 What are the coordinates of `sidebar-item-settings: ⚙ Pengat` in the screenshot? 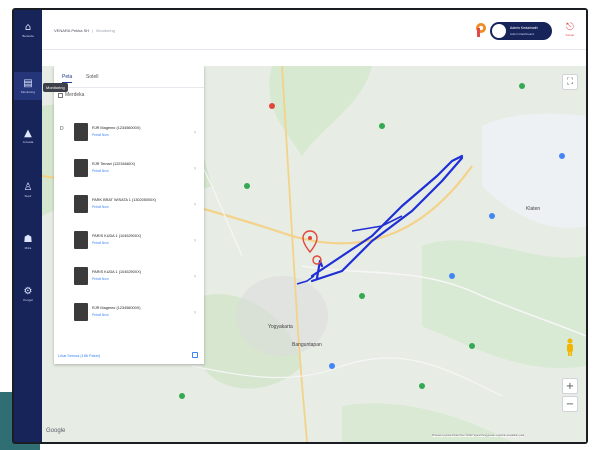 It's located at (28, 294).